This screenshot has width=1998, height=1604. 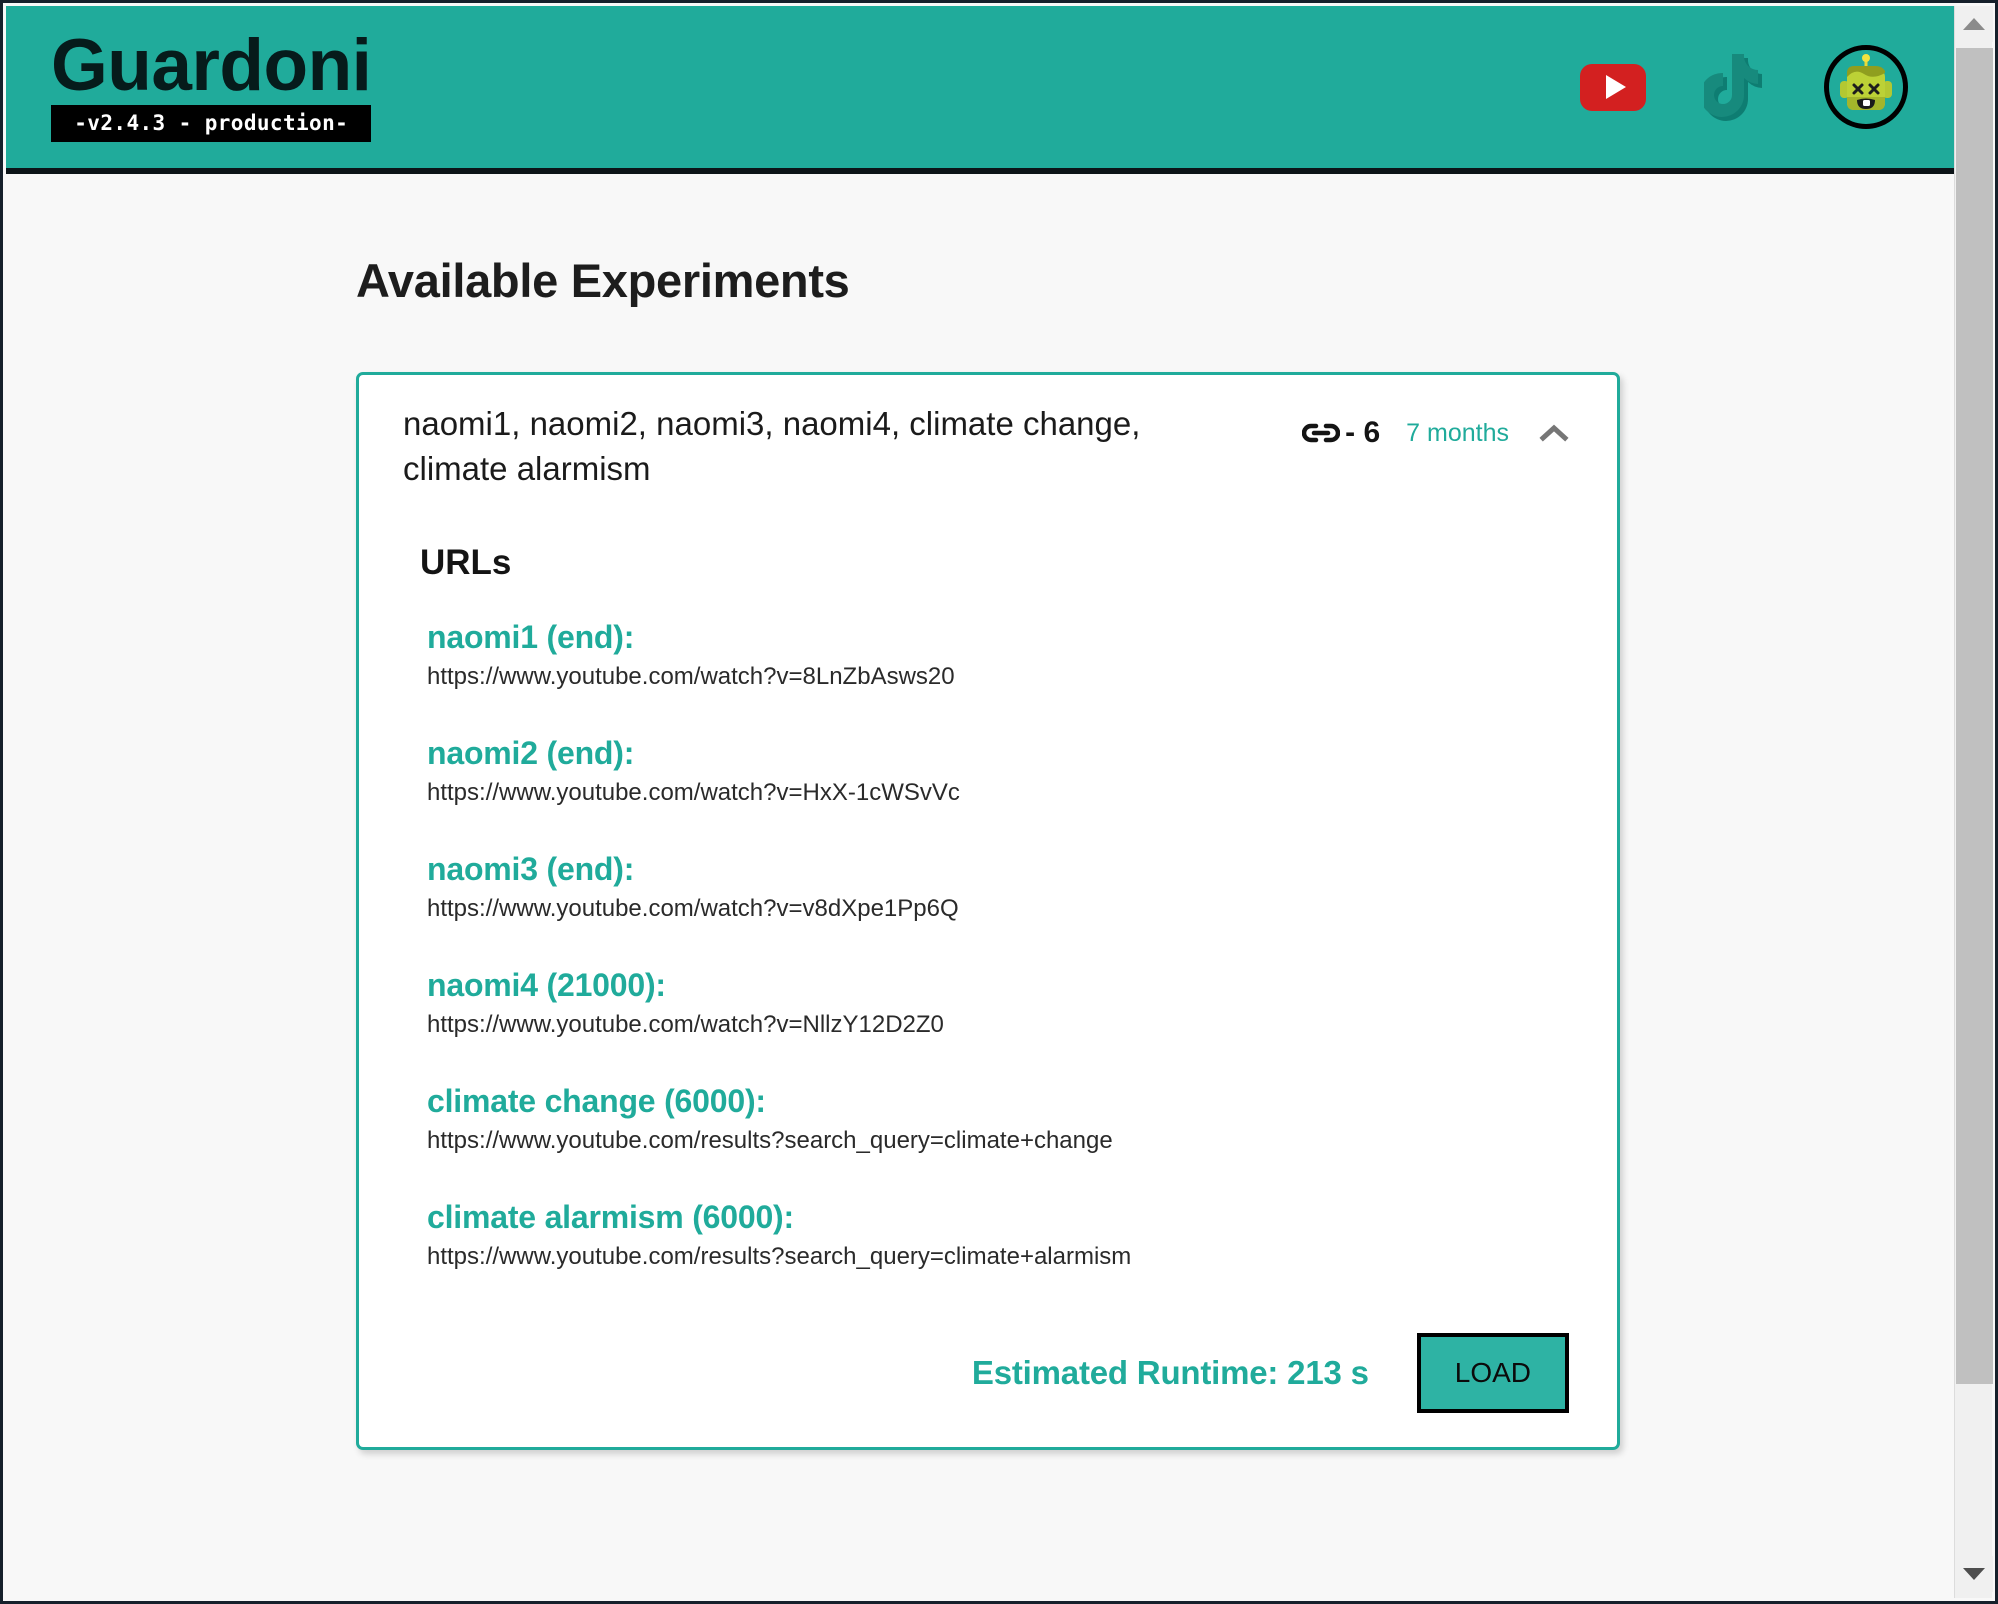 What do you see at coordinates (603, 280) in the screenshot?
I see `page-title: Available Experiments` at bounding box center [603, 280].